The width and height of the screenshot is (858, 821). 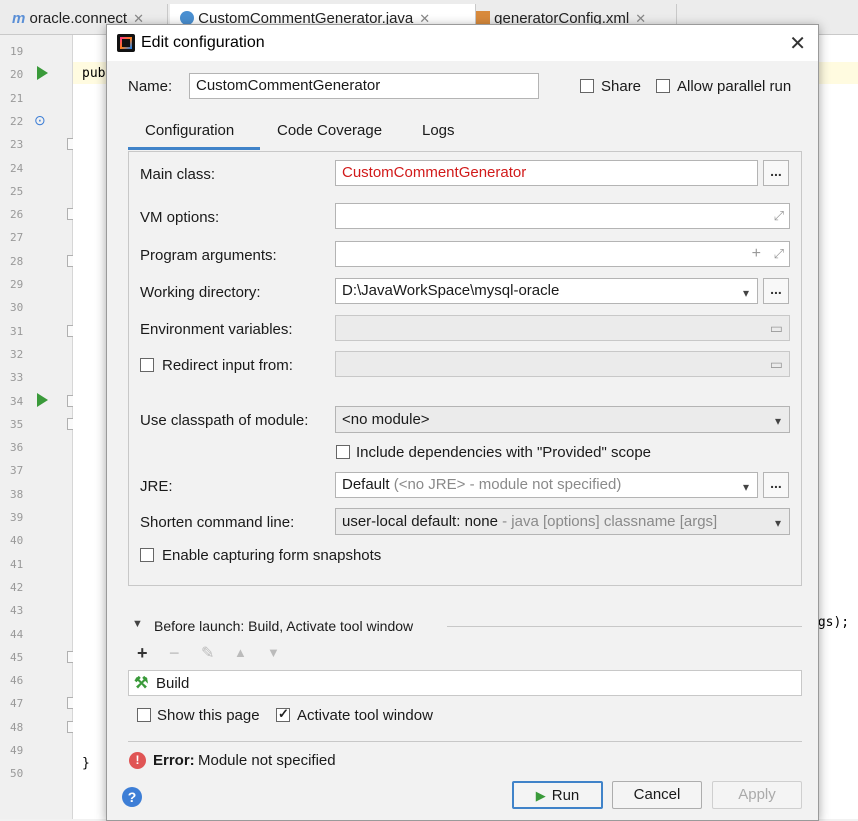 I want to click on vm-options-field: ⤢, so click(x=562, y=216).